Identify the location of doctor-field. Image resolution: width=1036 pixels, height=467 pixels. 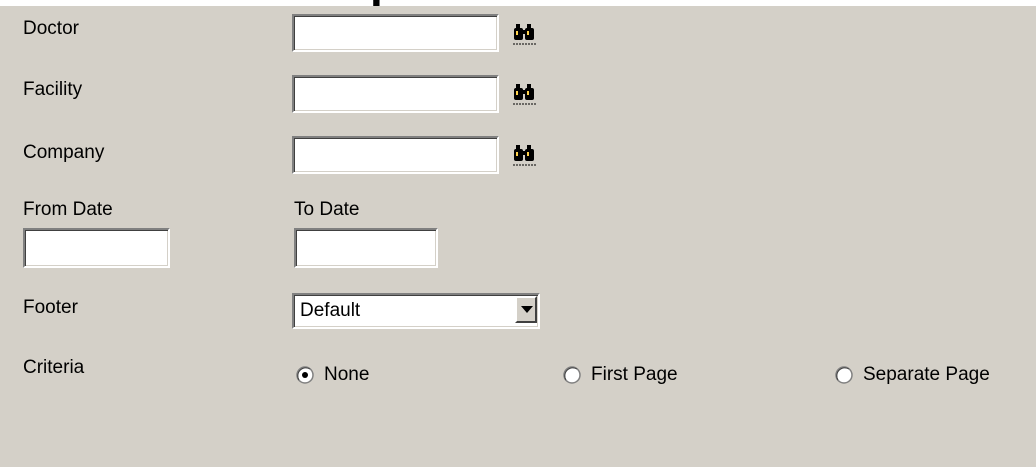
(395, 33).